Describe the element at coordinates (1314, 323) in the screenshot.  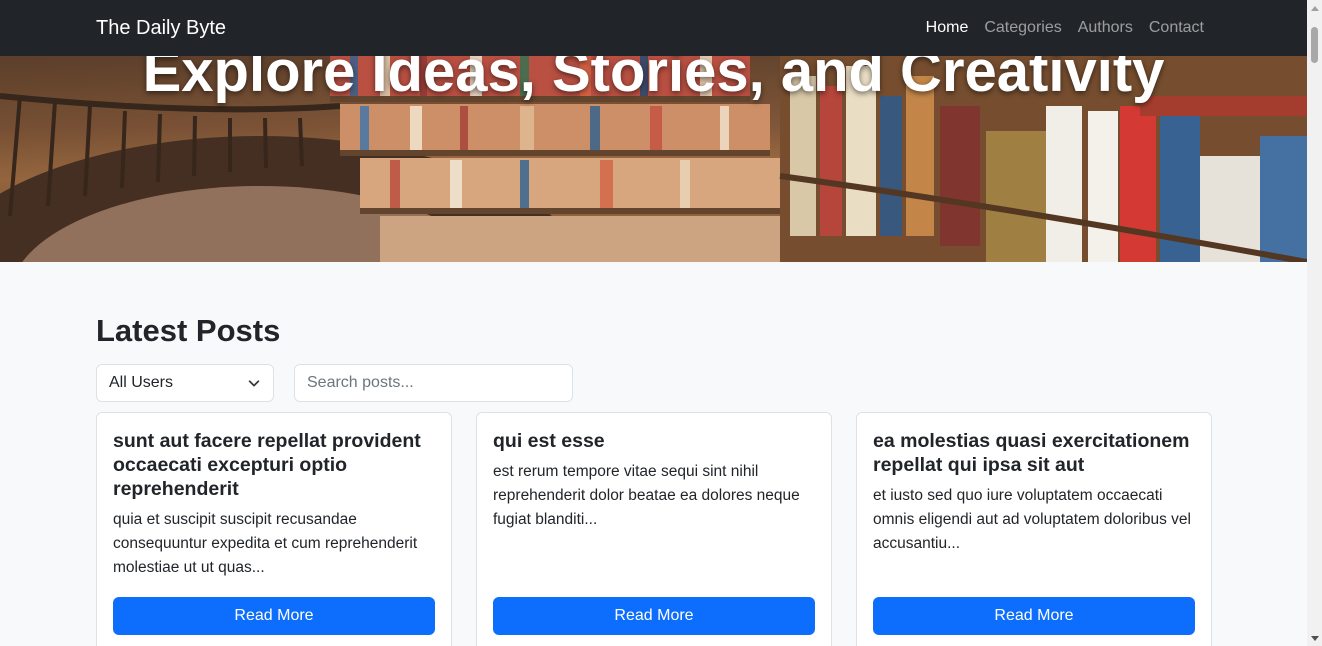
I see `page-scrollbar` at that location.